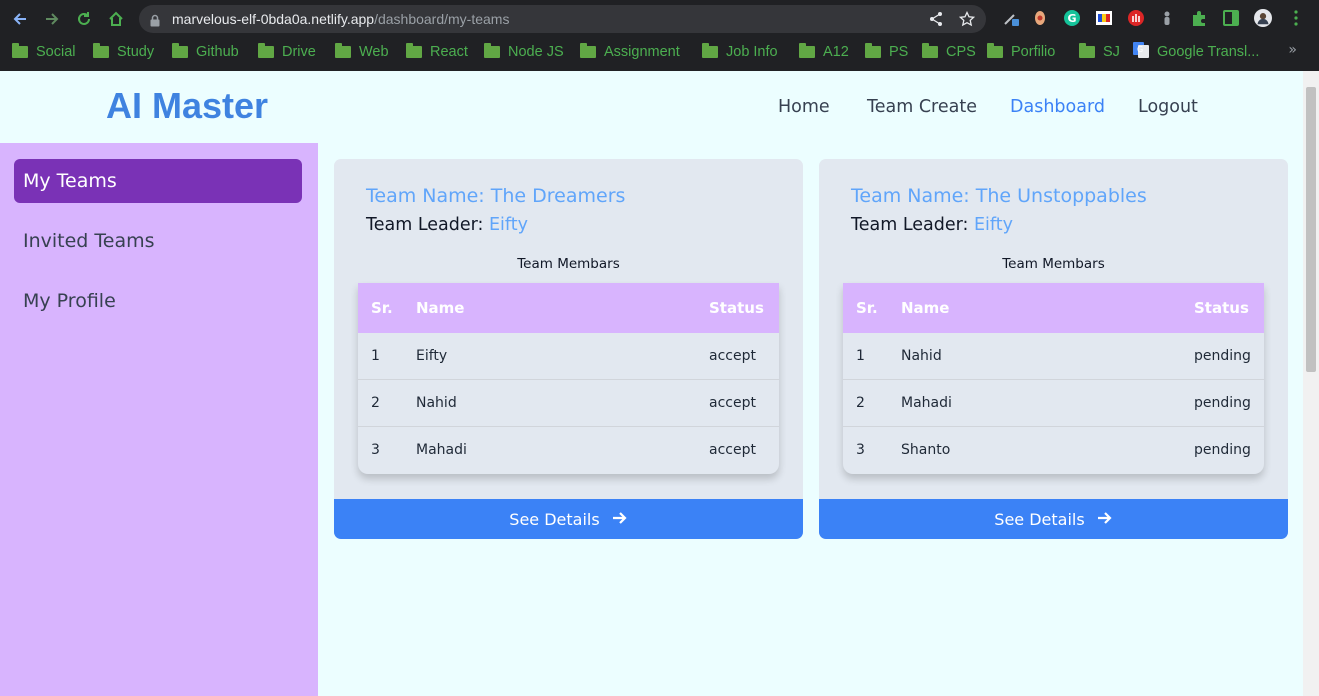 Image resolution: width=1319 pixels, height=696 pixels. I want to click on page-scrollbar, so click(1311, 383).